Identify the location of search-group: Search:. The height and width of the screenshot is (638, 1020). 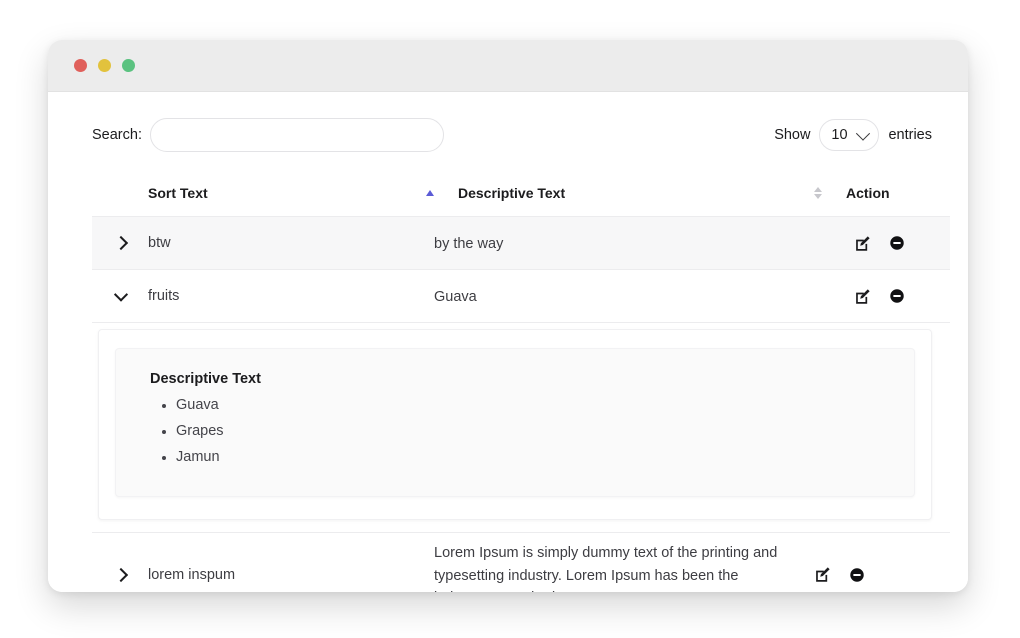
(268, 135).